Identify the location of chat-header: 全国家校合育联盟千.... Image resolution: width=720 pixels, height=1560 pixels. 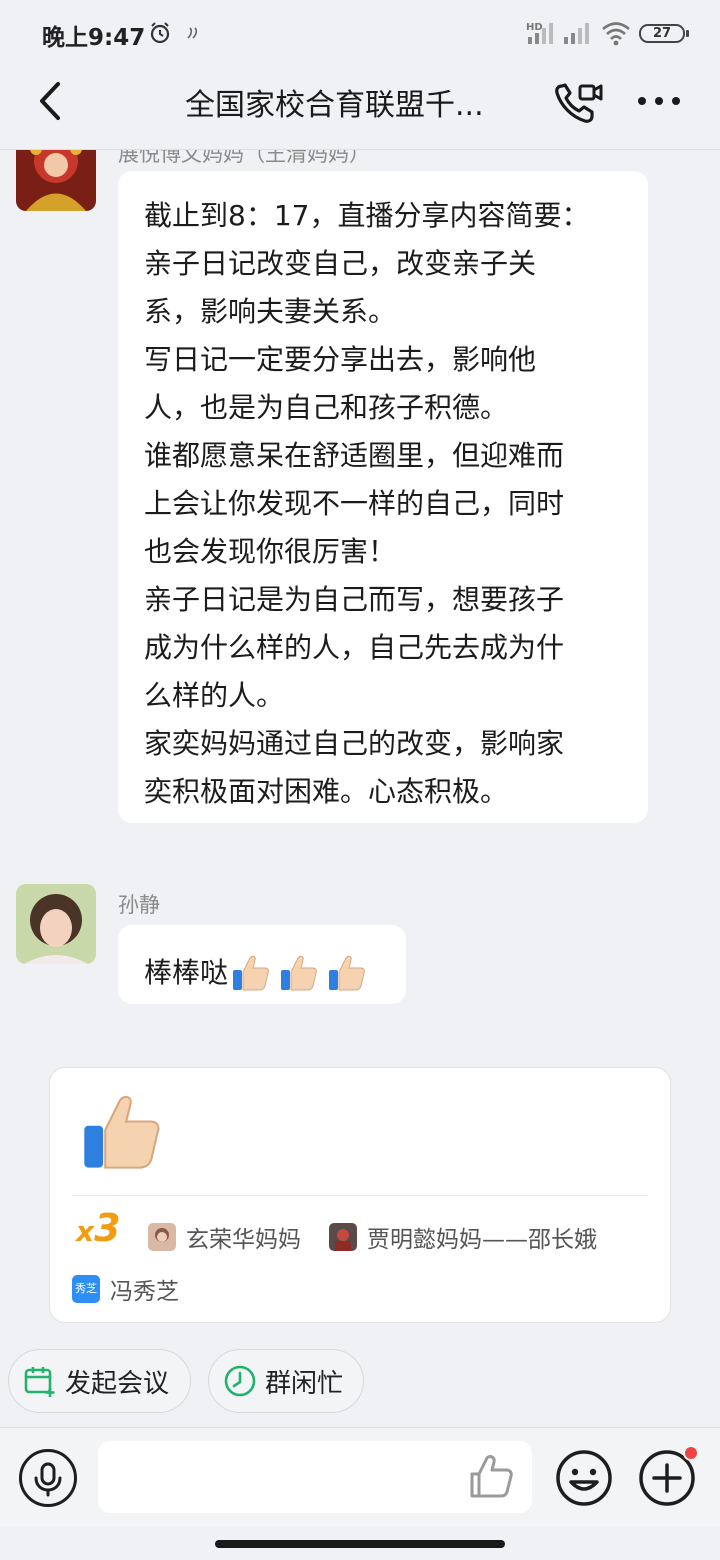
(360, 108).